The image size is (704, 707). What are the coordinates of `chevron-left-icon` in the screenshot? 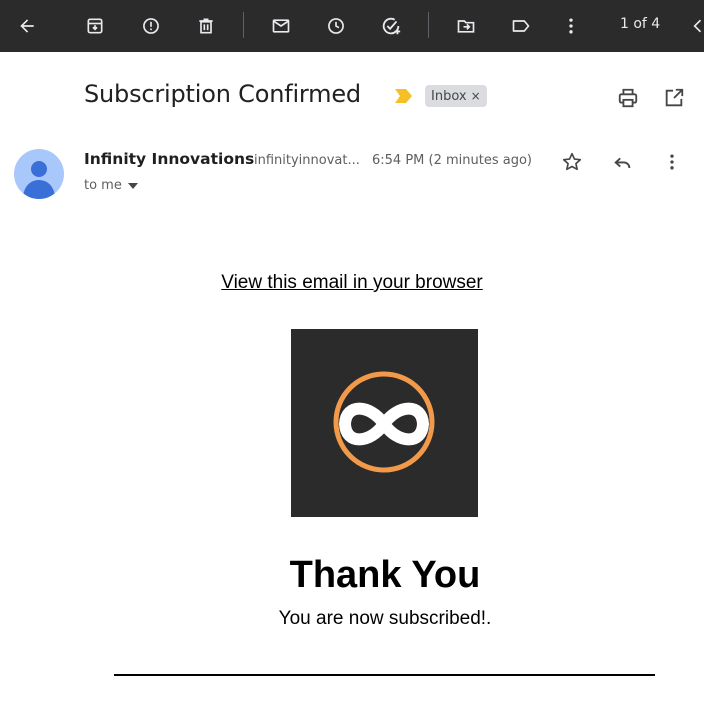 It's located at (697, 26).